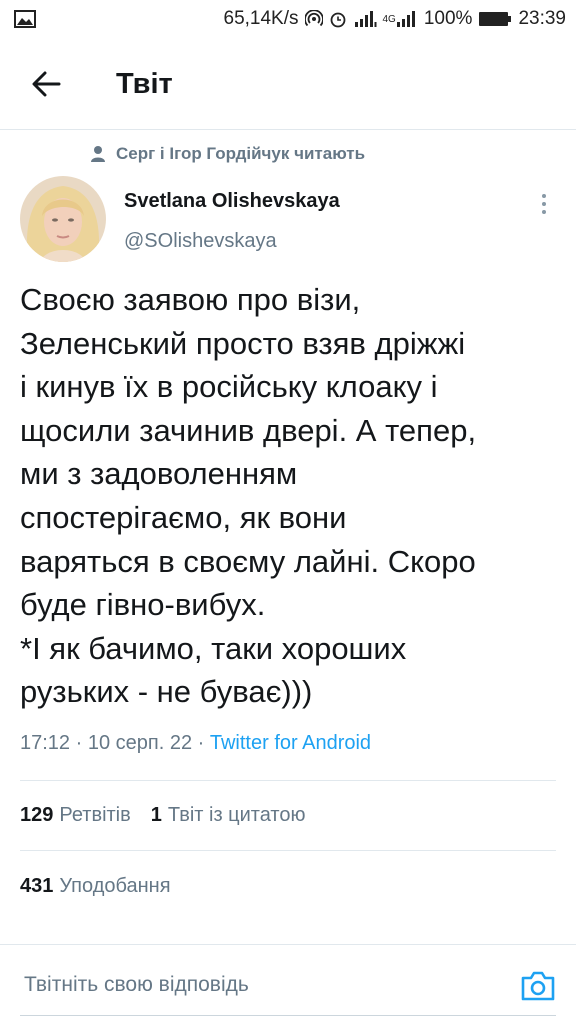 This screenshot has height=1024, width=576. Describe the element at coordinates (288, 1015) in the screenshot. I see `reply-underline` at that location.